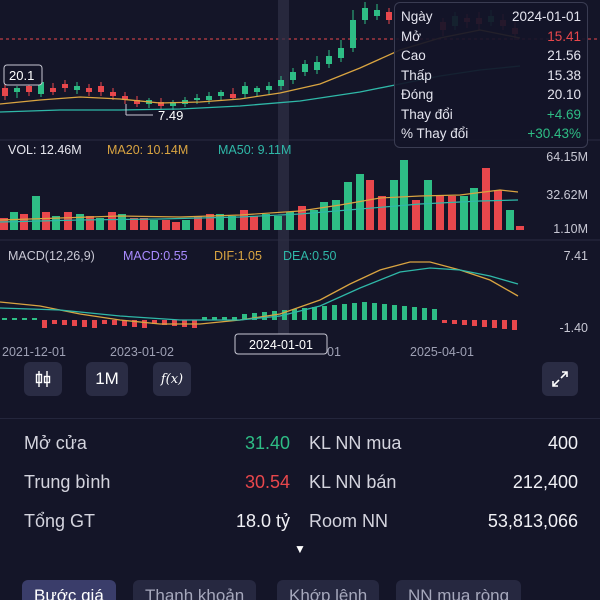  Describe the element at coordinates (55, 443) in the screenshot. I see `open-label: Mở cửa` at that location.